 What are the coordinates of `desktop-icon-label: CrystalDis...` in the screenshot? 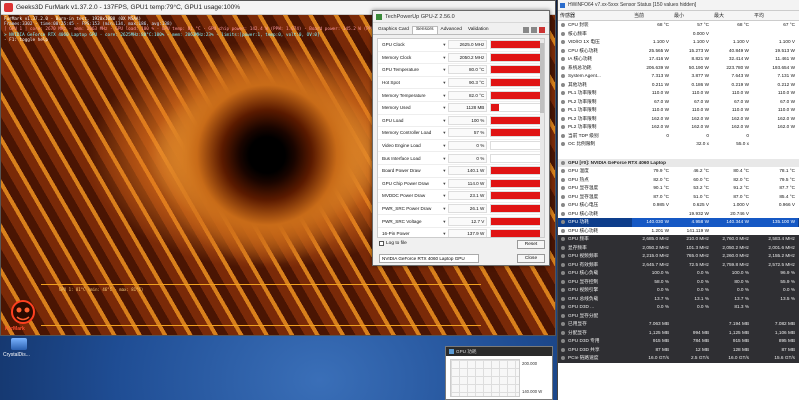 It's located at (16, 355).